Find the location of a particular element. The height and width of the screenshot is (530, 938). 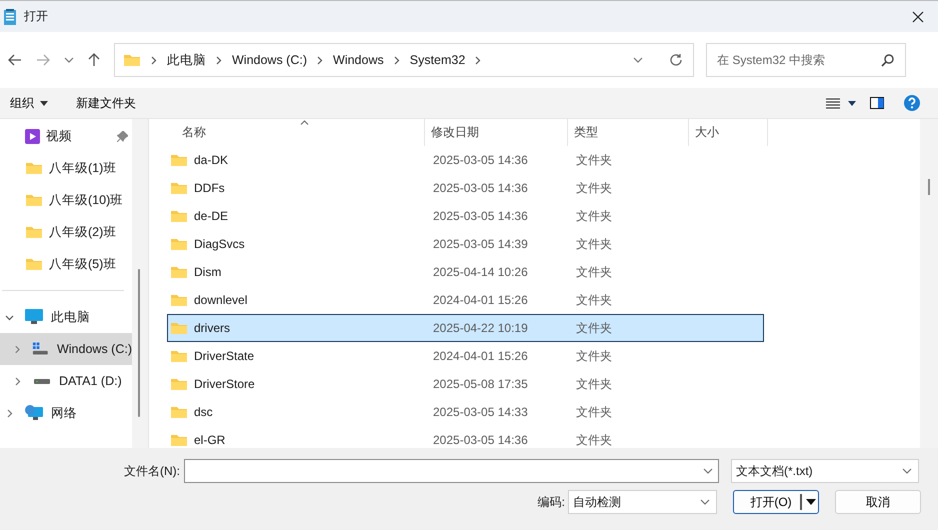

column-header: 修改日期 is located at coordinates (496, 132).